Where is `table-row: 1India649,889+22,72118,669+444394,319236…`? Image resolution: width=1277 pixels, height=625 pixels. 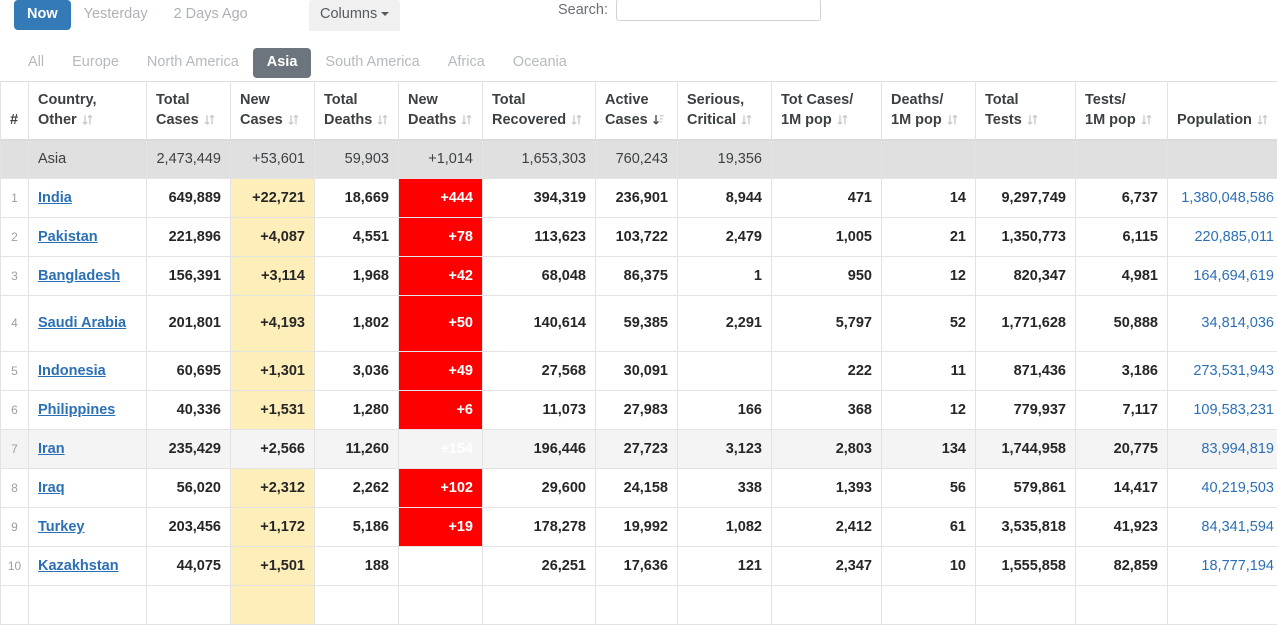
table-row: 1India649,889+22,72118,669+444394,319236… is located at coordinates (639, 197).